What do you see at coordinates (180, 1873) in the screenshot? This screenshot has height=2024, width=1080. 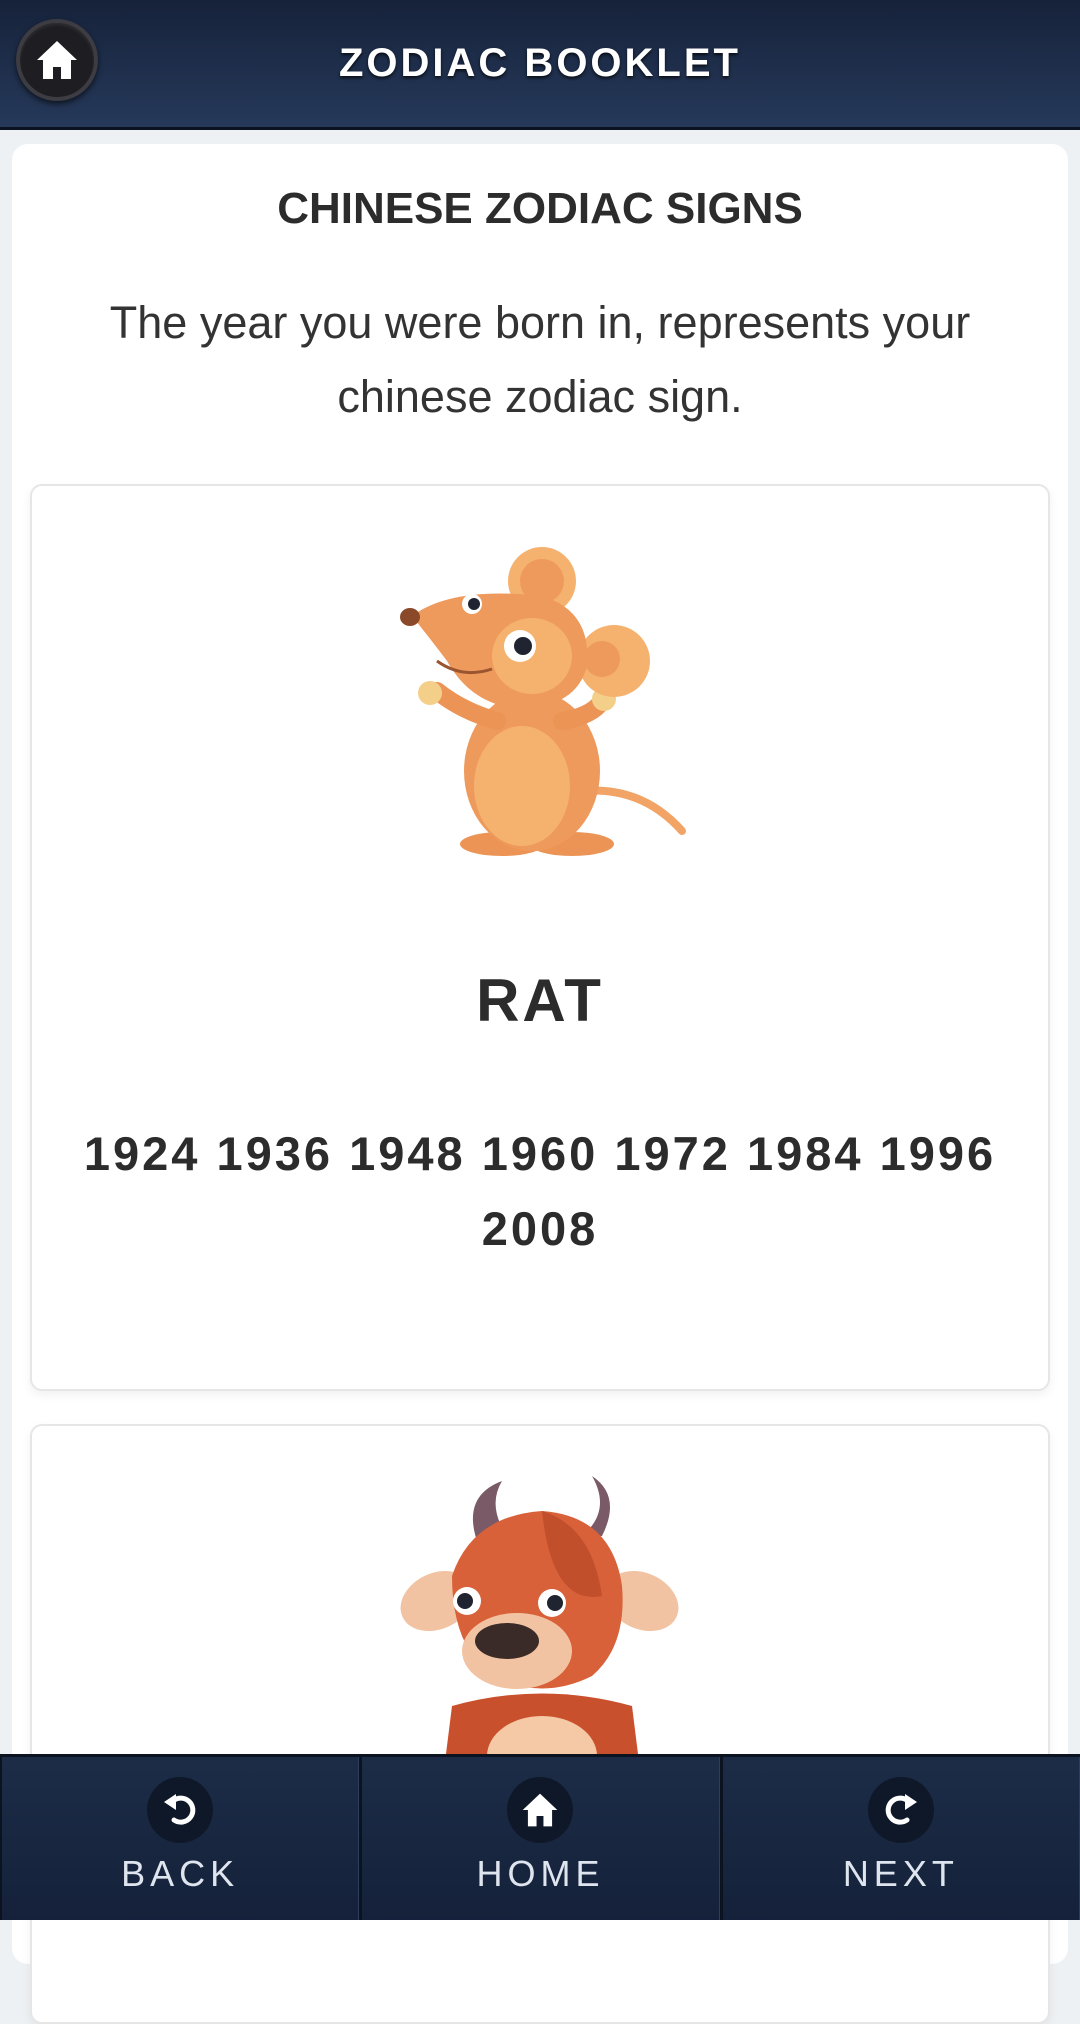 I see `back-label: BACK` at bounding box center [180, 1873].